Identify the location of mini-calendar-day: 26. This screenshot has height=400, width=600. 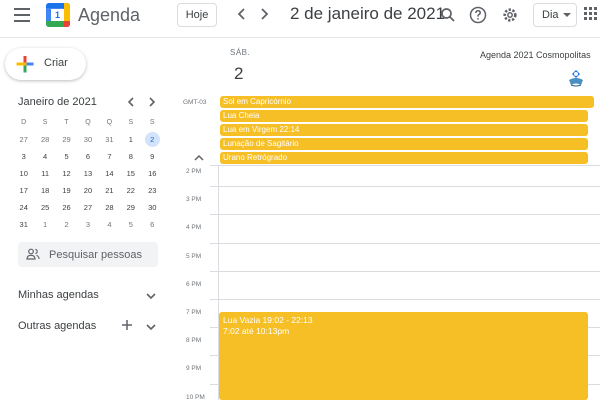
(66, 207).